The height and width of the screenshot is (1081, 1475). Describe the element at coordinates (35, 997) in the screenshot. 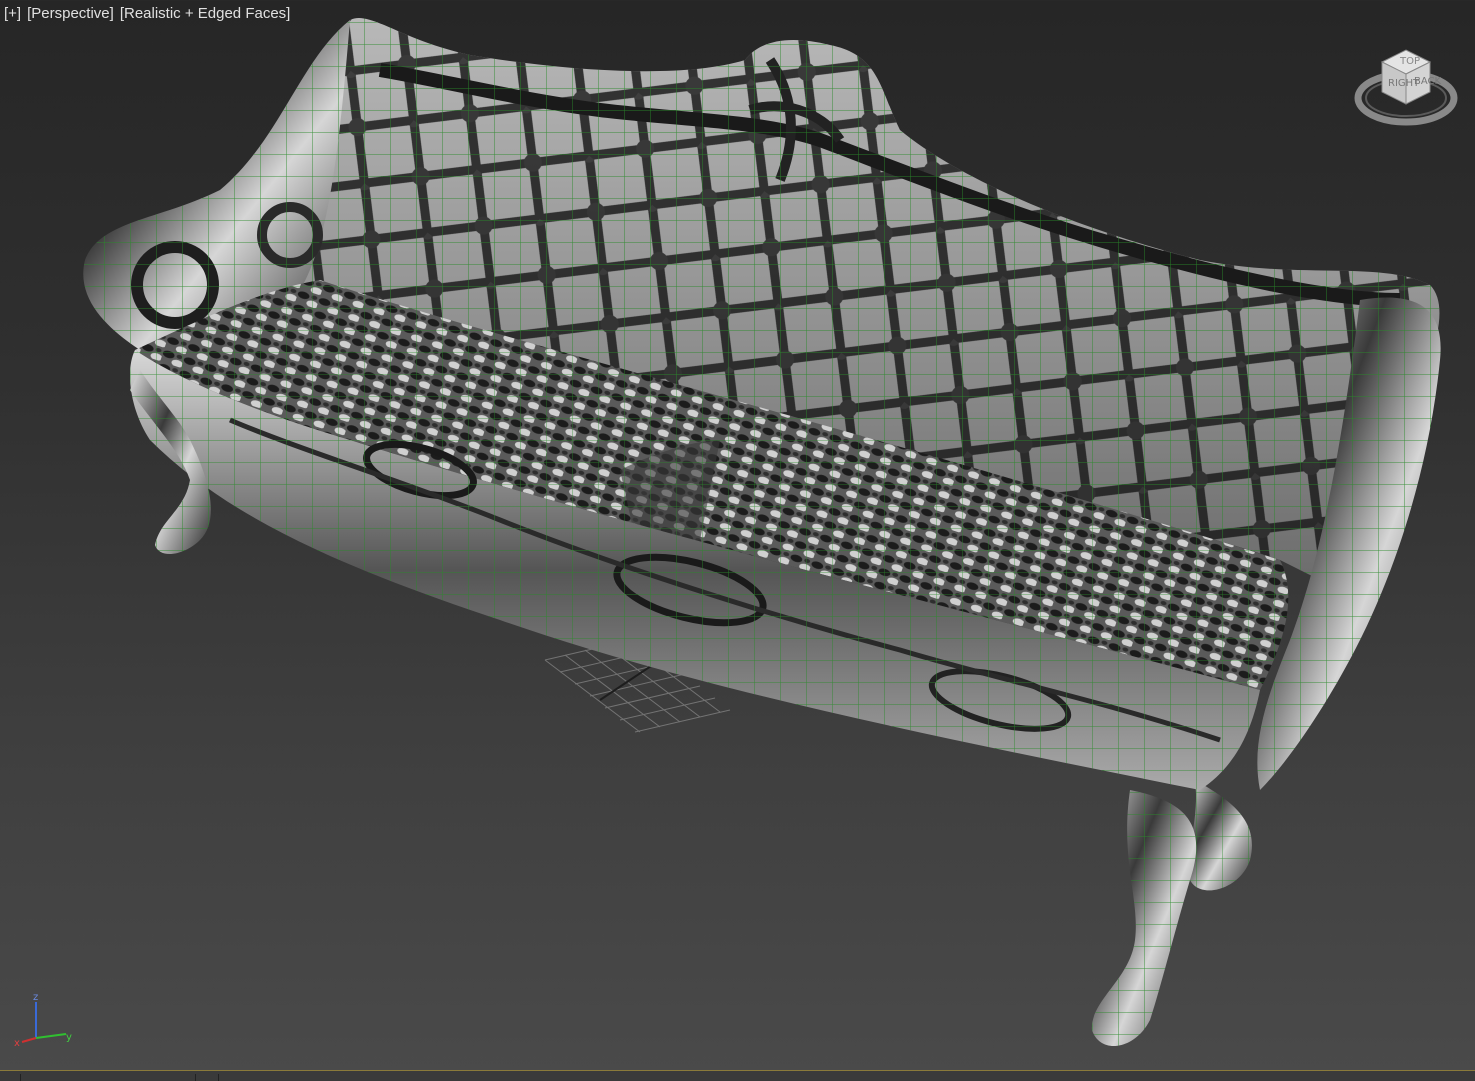

I see `z-axis-label: z` at that location.